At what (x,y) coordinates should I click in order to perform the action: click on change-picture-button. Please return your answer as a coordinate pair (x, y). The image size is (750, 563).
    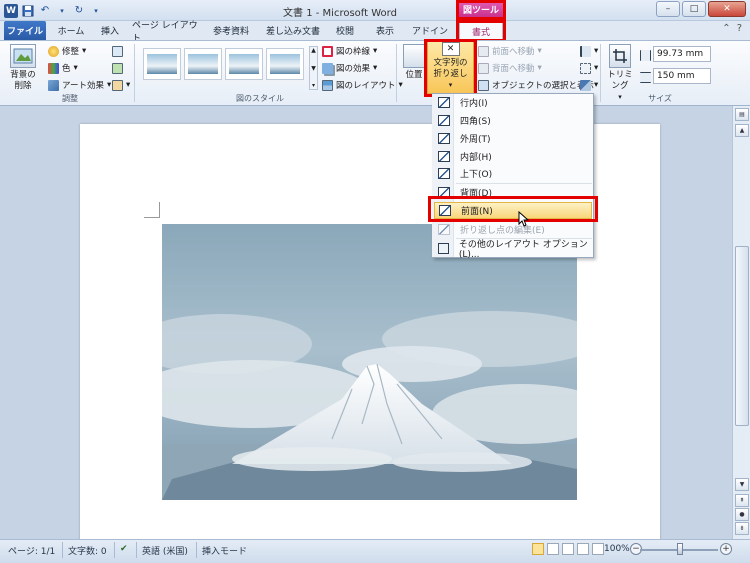
    Looking at the image, I should click on (117, 68).